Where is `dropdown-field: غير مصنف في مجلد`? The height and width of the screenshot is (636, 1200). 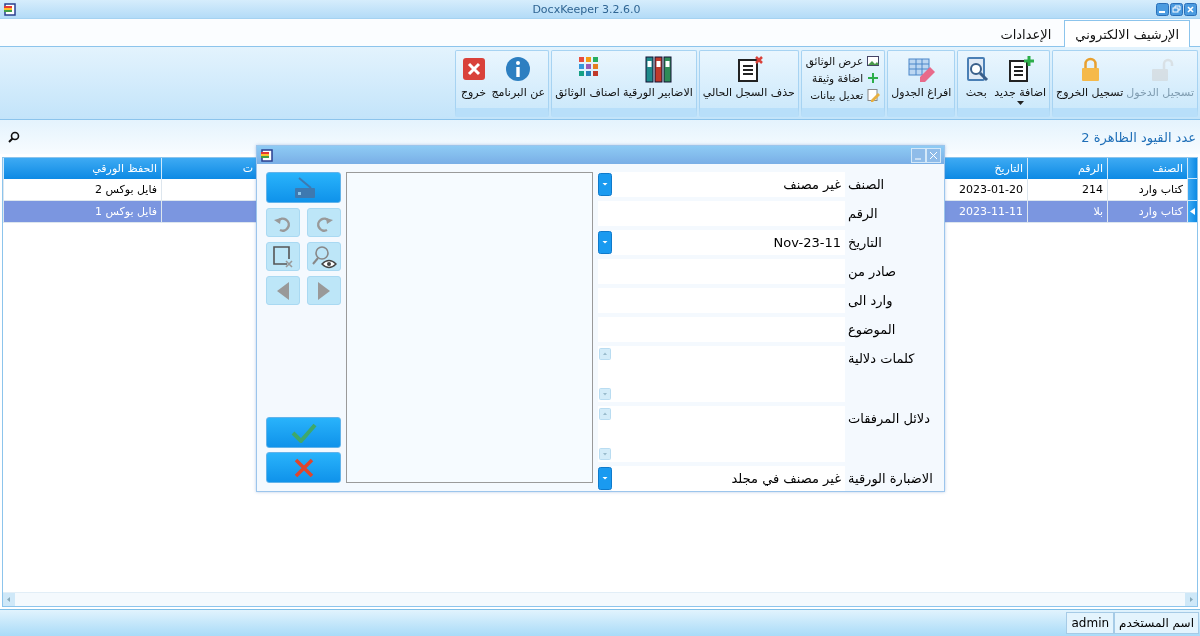 dropdown-field: غير مصنف في مجلد is located at coordinates (728, 478).